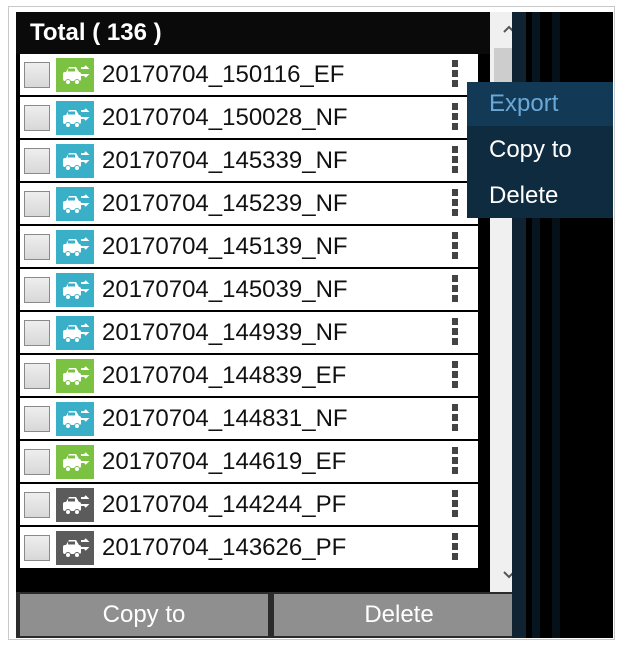  What do you see at coordinates (225, 160) in the screenshot?
I see `file-name: 20170704_145339_NF` at bounding box center [225, 160].